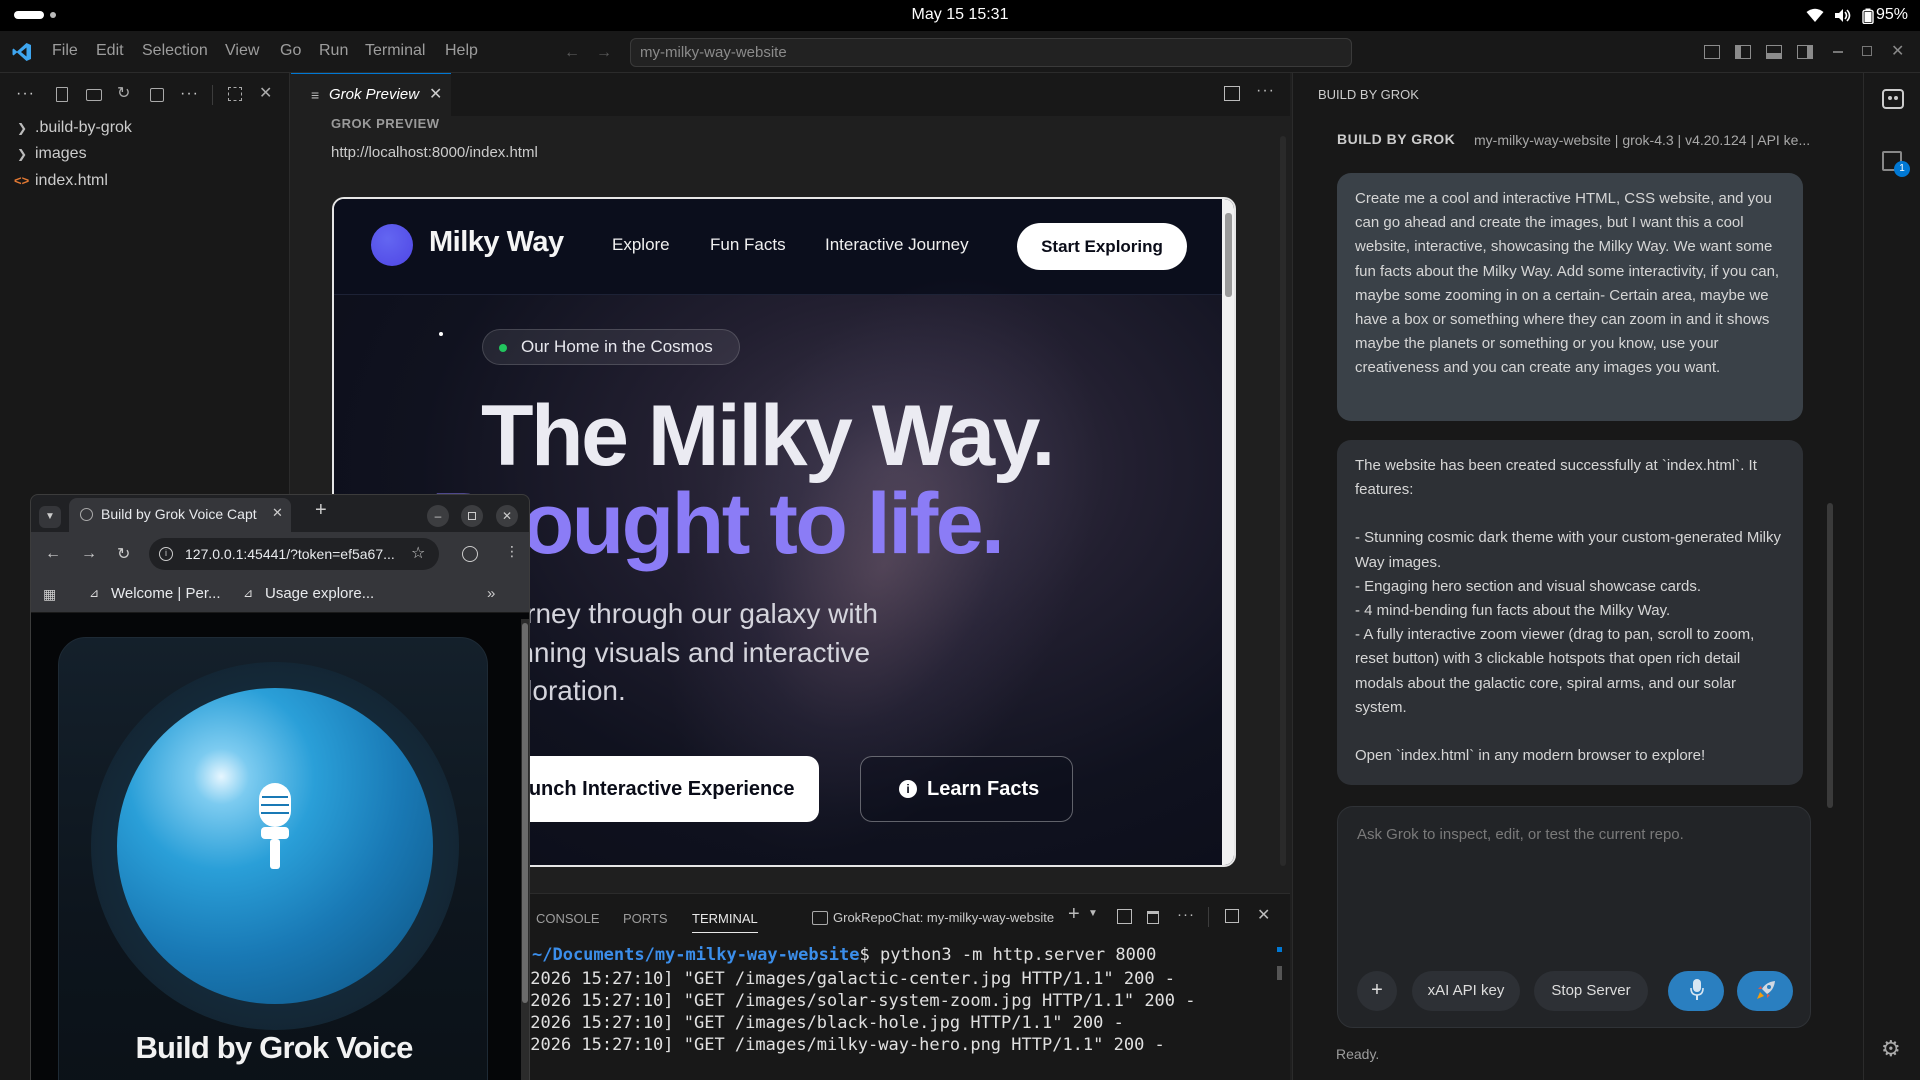 The width and height of the screenshot is (1920, 1080). Describe the element at coordinates (1897, 51) in the screenshot. I see `close-window-icon: ✕` at that location.